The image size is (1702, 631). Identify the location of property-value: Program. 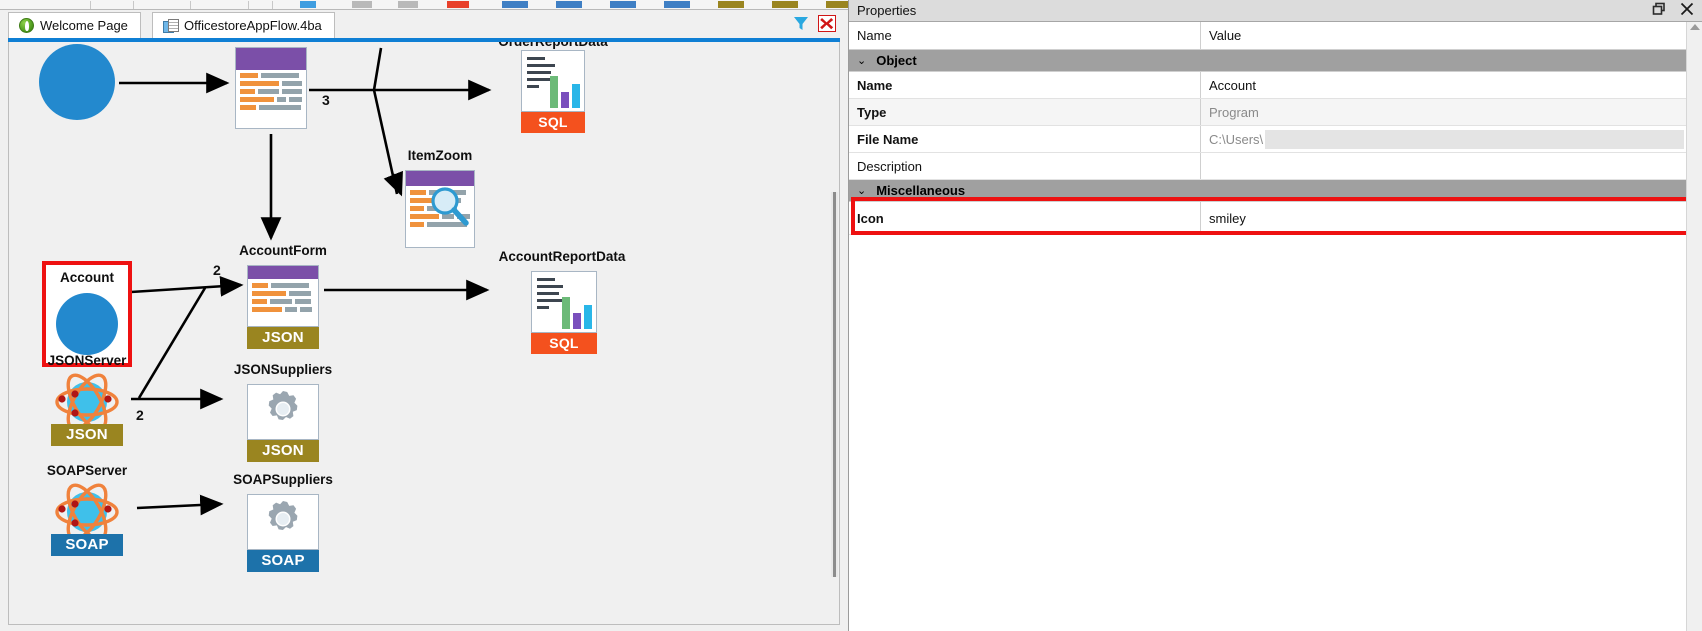
(1234, 112).